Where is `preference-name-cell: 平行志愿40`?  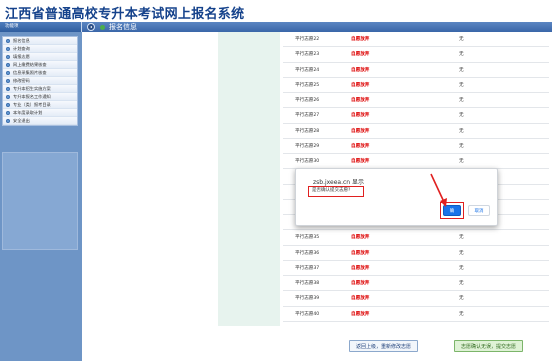
preference-name-cell: 平行志愿40 is located at coordinates (307, 314).